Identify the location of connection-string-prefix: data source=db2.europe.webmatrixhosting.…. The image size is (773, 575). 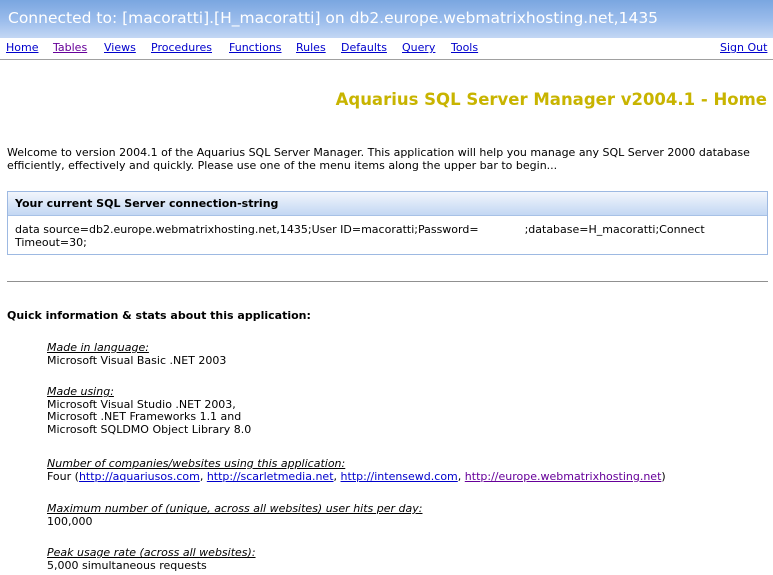
(247, 229).